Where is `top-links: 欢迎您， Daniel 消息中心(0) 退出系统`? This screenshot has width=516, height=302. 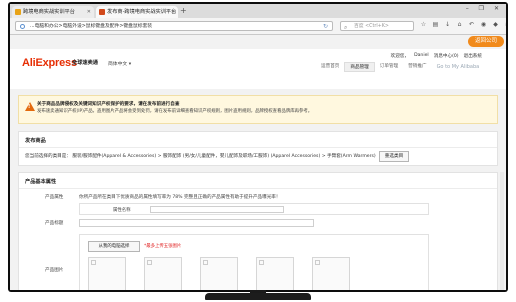
top-links: 欢迎您， Daniel 消息中心(0) 退出系统 is located at coordinates (436, 56).